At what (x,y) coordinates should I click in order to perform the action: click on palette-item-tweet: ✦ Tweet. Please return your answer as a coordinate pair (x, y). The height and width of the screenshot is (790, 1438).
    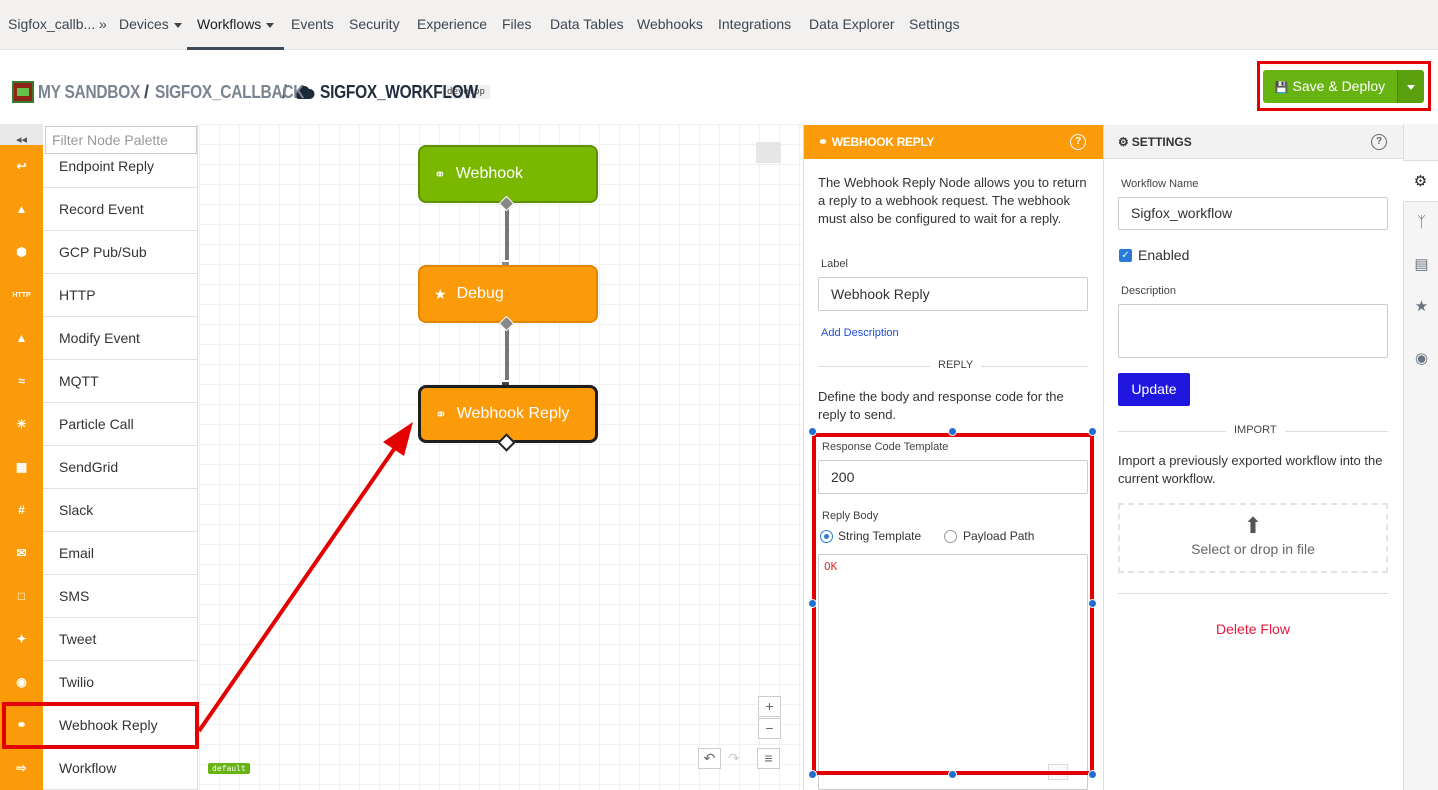
    Looking at the image, I should click on (98, 639).